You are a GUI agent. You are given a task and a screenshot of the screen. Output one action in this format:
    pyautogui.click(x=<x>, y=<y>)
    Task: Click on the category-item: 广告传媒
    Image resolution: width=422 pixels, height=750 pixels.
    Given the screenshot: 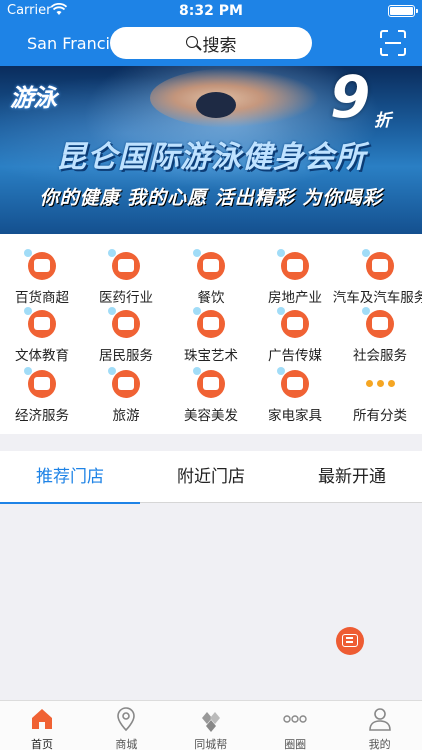 What is the action you would take?
    pyautogui.click(x=295, y=332)
    